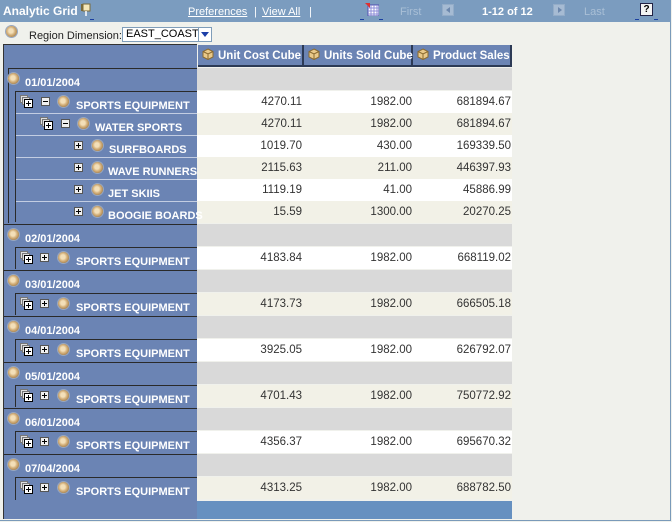  Describe the element at coordinates (372, 9) in the screenshot. I see `download-to-excel-icon` at that location.